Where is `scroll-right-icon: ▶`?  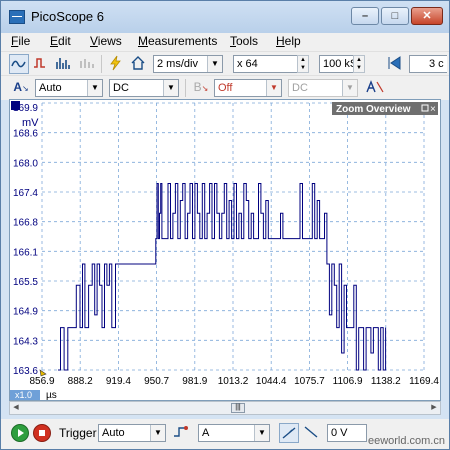
scroll-right-icon: ▶ is located at coordinates (434, 408).